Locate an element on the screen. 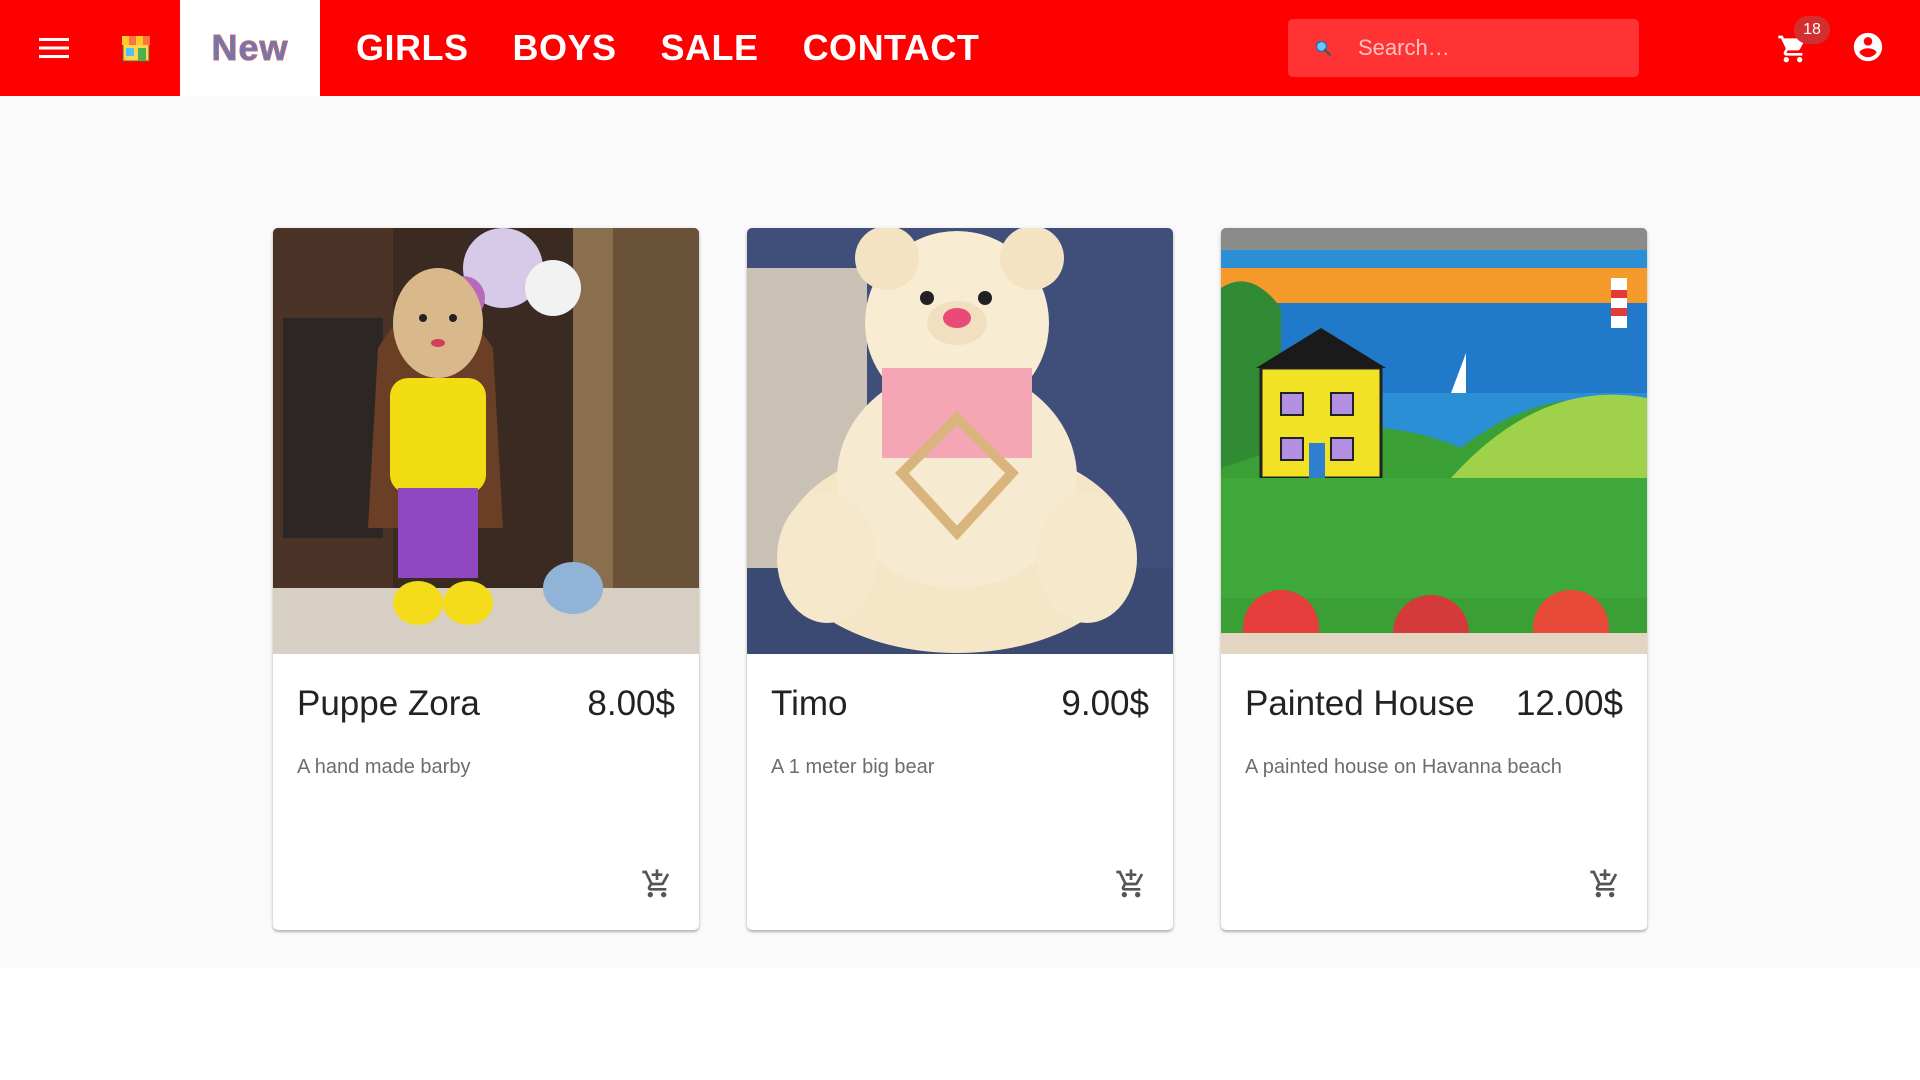  card-header: Puppe Zora 8.00$ is located at coordinates (486, 689).